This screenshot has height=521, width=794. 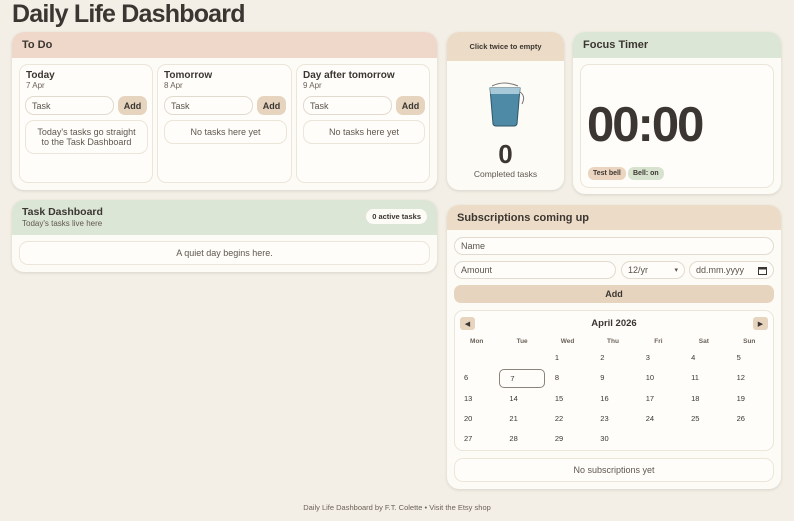 I want to click on date-placeholder: dd.mm.yyyy, so click(x=720, y=270).